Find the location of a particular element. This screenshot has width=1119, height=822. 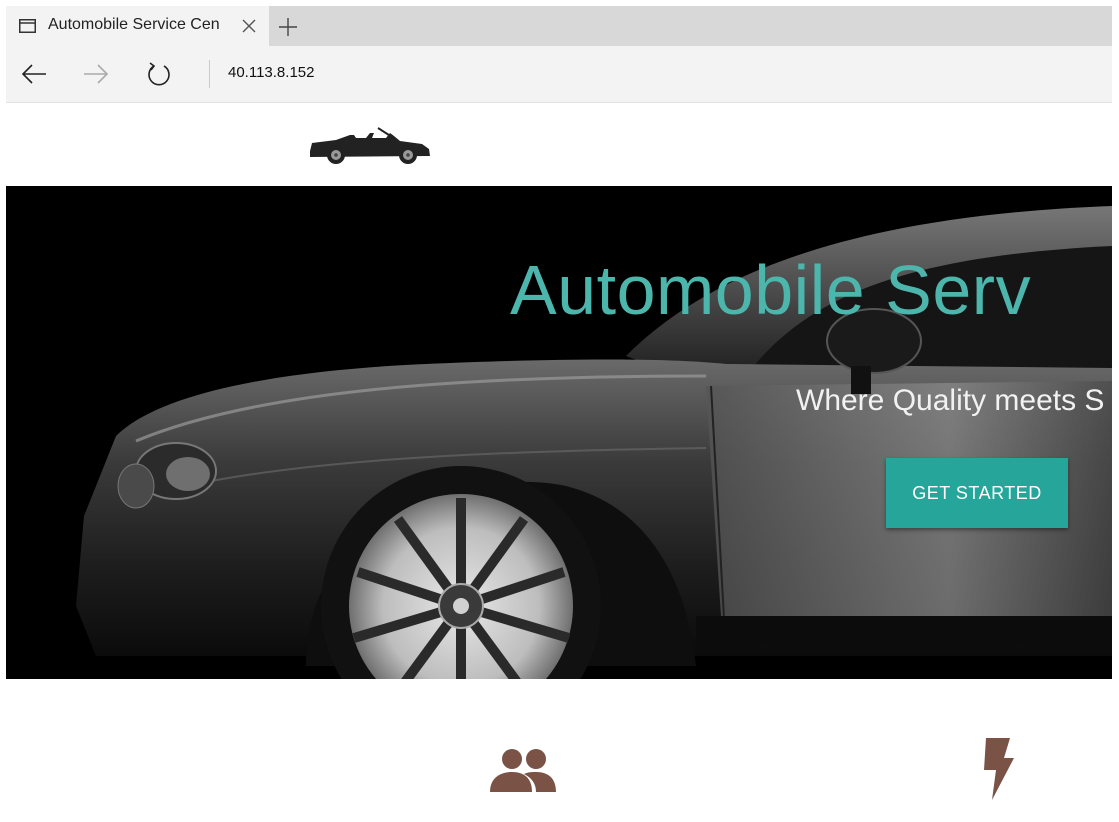

get-started-button: GET STARTED is located at coordinates (977, 493).